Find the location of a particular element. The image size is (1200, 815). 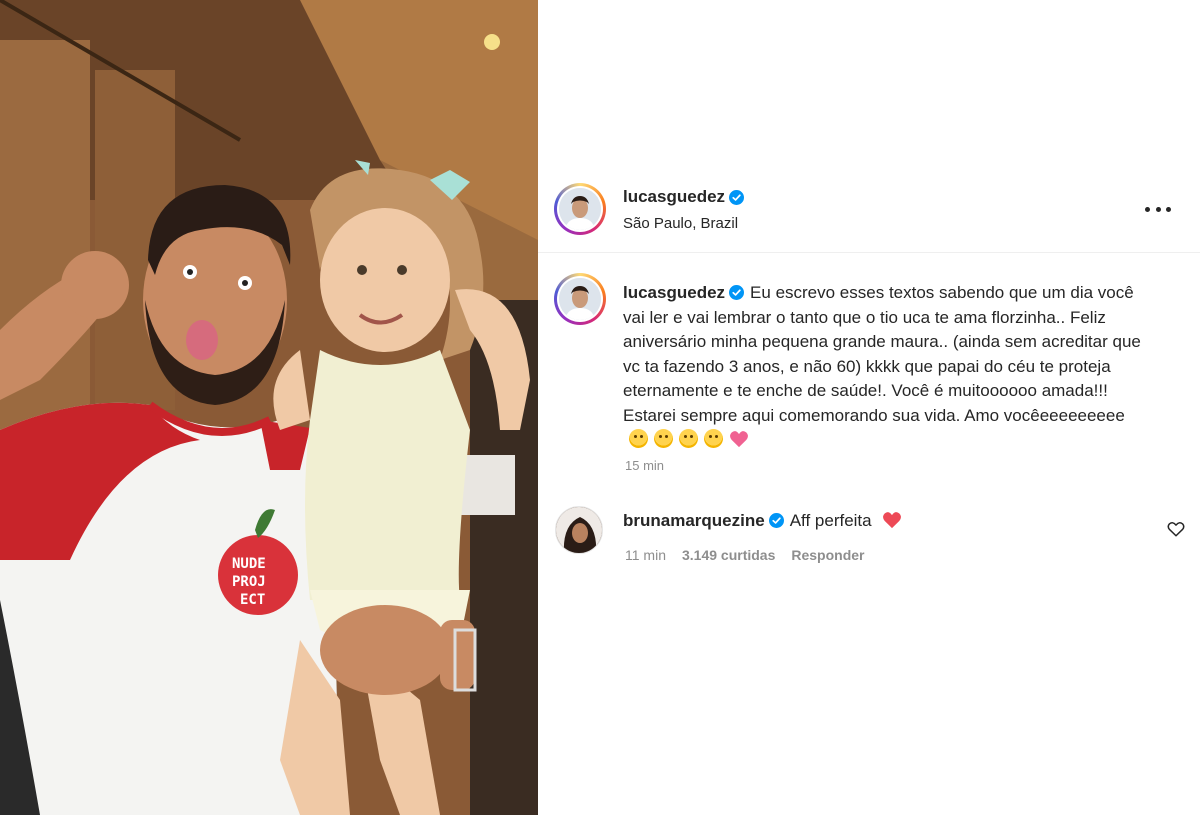

comment-likes: 3.149 curtidas is located at coordinates (728, 555).